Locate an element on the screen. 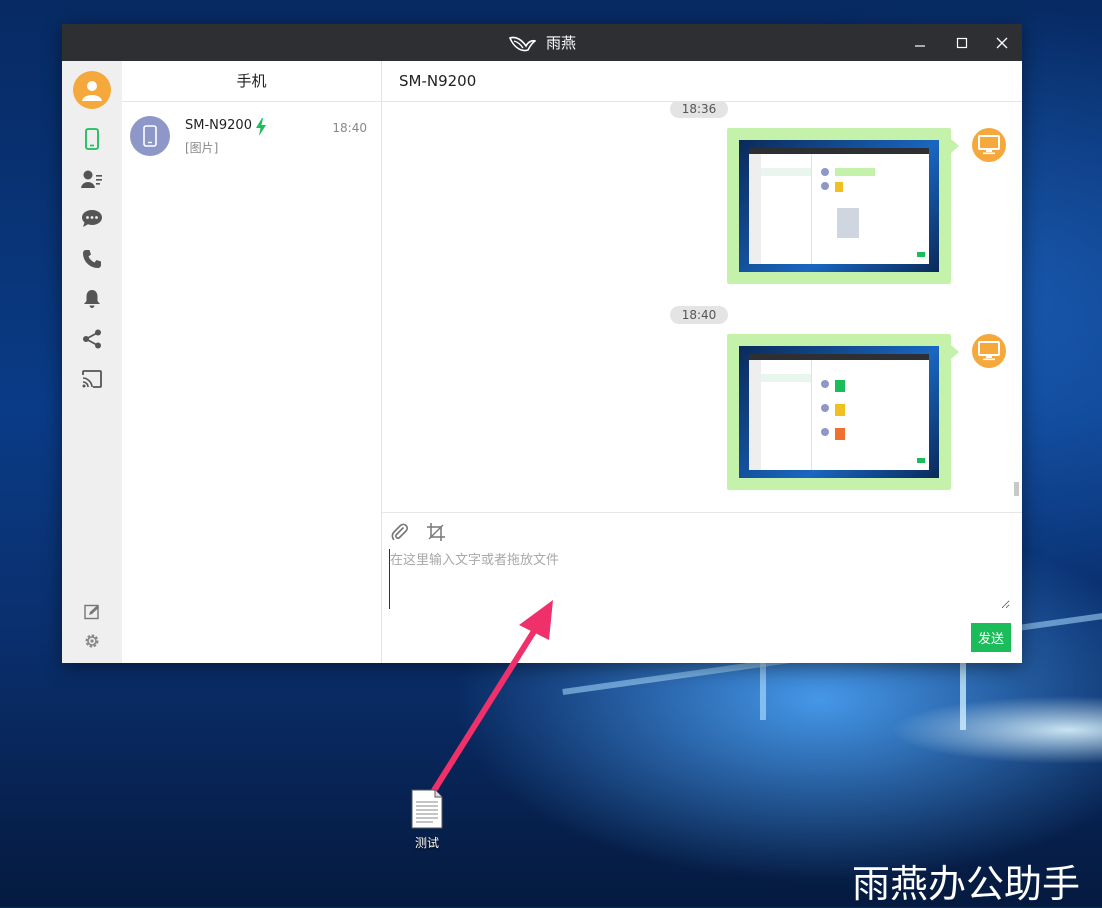 The height and width of the screenshot is (908, 1102). sidebar-item-calls is located at coordinates (92, 259).